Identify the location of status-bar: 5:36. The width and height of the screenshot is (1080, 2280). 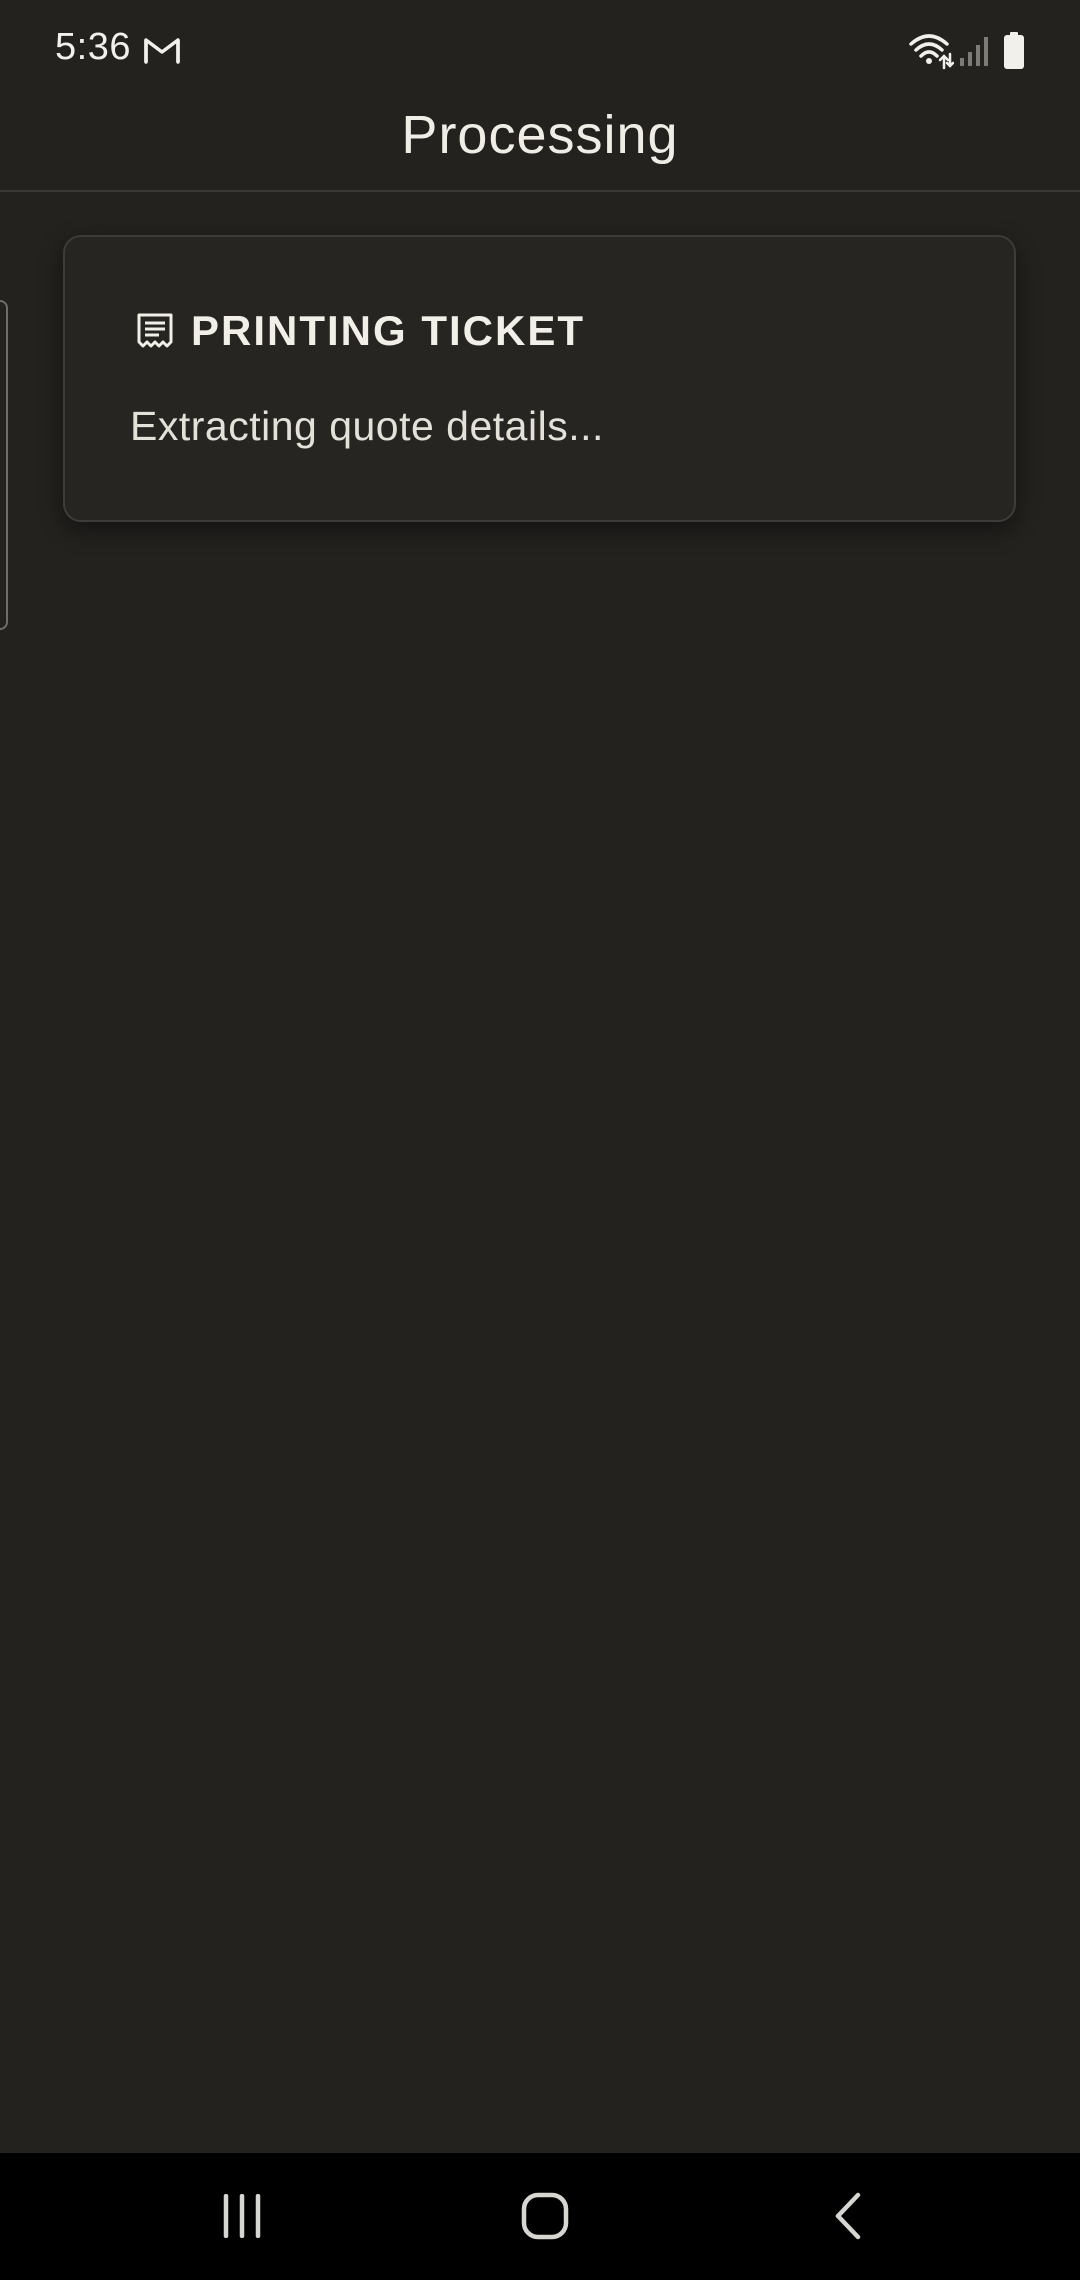
(540, 50).